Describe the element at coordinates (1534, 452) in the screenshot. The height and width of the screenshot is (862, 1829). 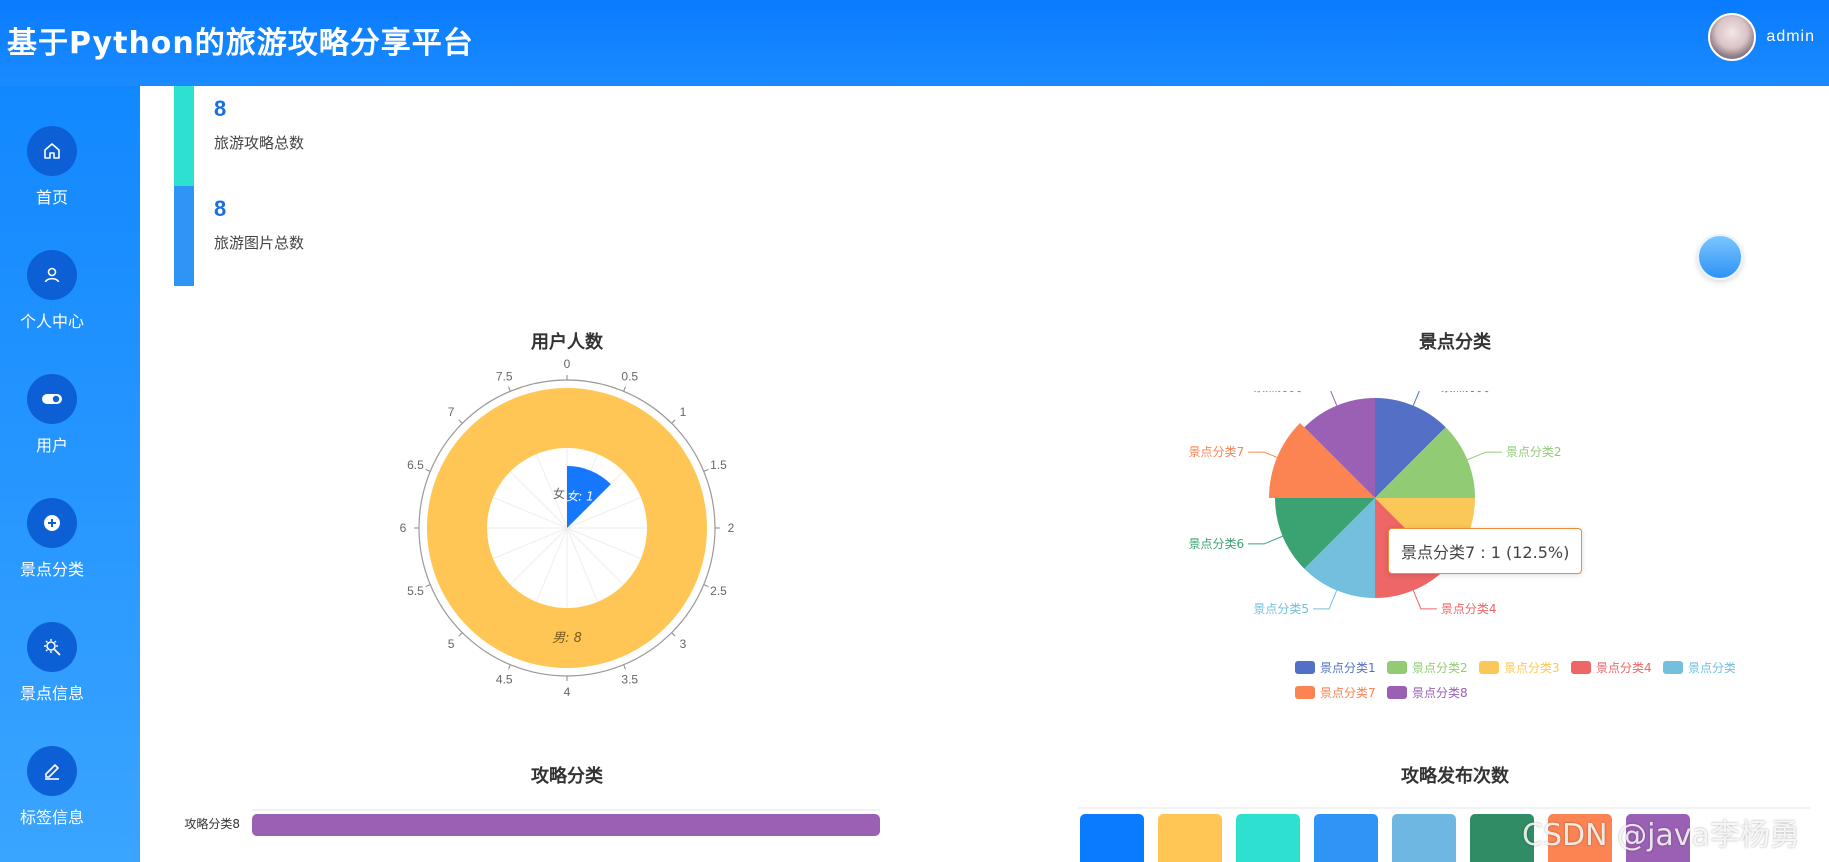
I see `pie-label: 景点分类2` at that location.